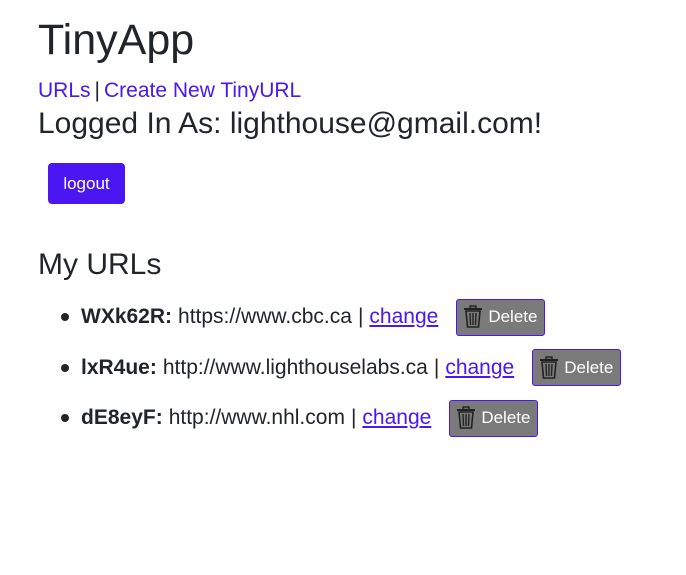  Describe the element at coordinates (86, 183) in the screenshot. I see `logout-button: logout` at that location.